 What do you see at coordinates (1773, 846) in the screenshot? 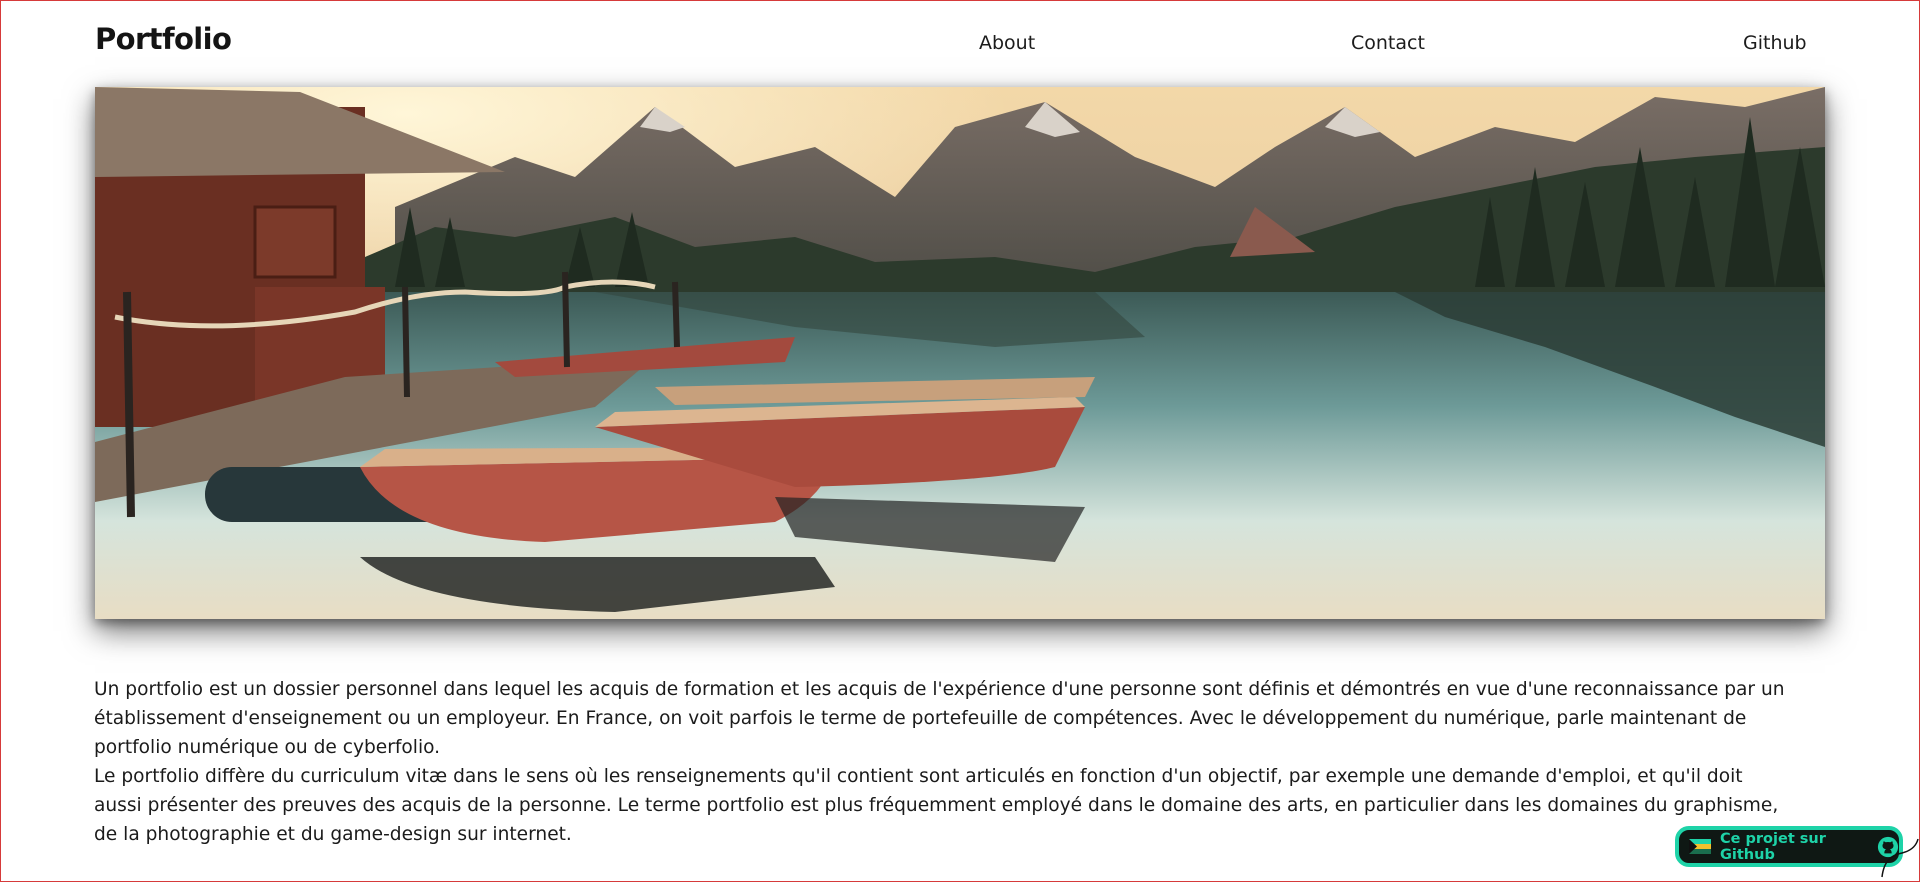
I see `github-badge-label: Ce projet sur Github` at bounding box center [1773, 846].